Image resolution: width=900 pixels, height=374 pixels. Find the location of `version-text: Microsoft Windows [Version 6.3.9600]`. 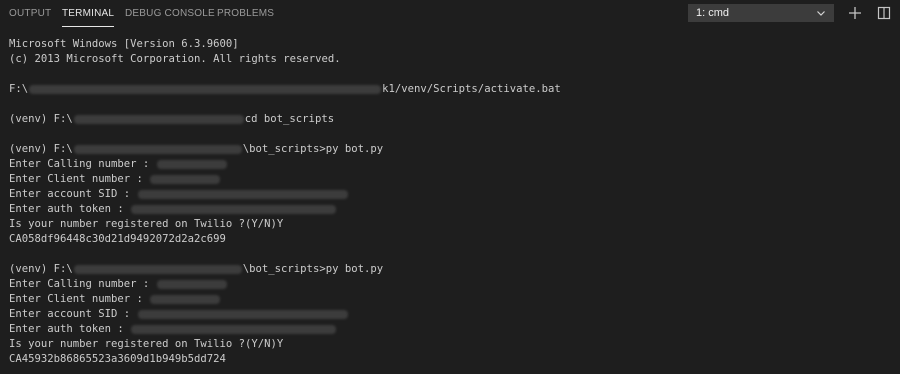

version-text: Microsoft Windows [Version 6.3.9600] is located at coordinates (124, 44).